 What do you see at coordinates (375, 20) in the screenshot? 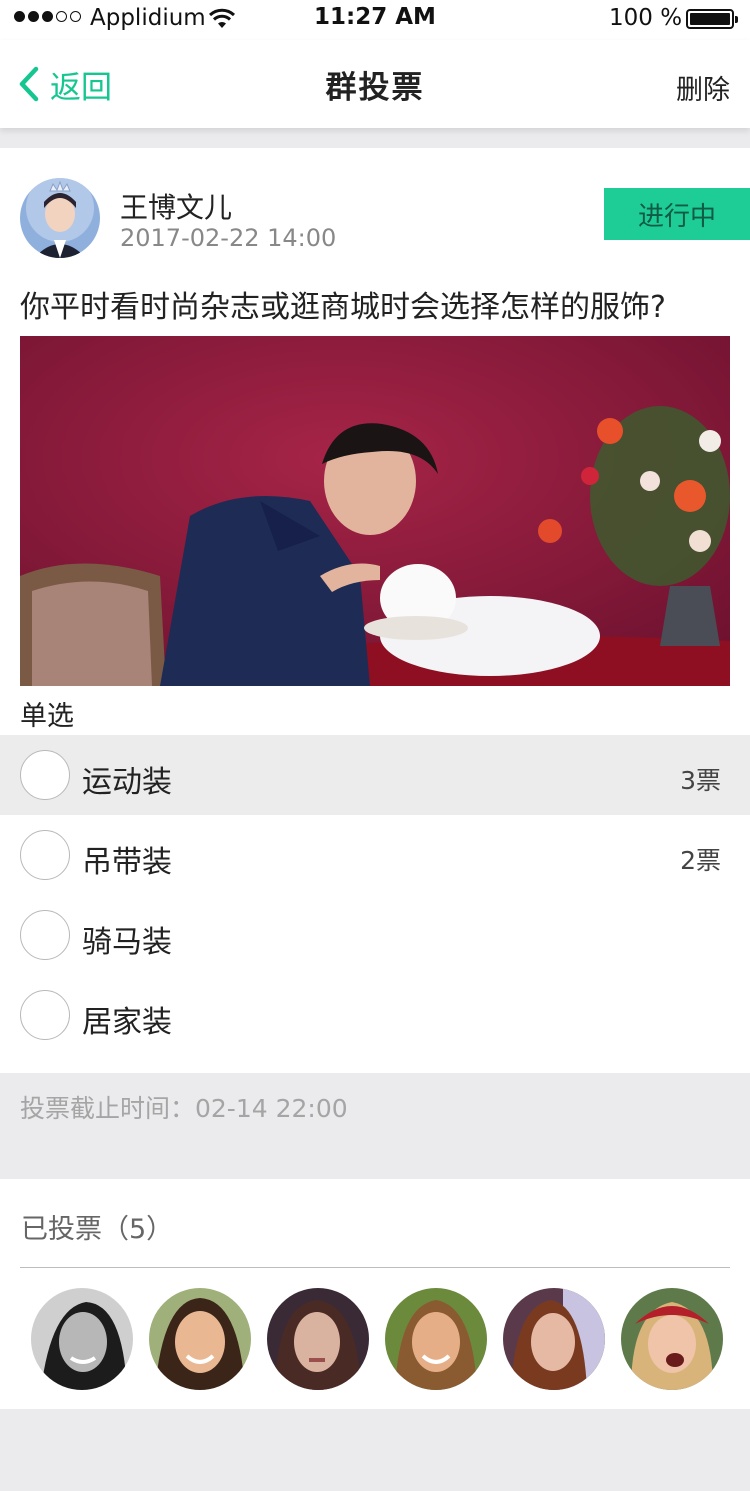
I see `status-bar: Applidium 11:27 AM 100 %` at bounding box center [375, 20].